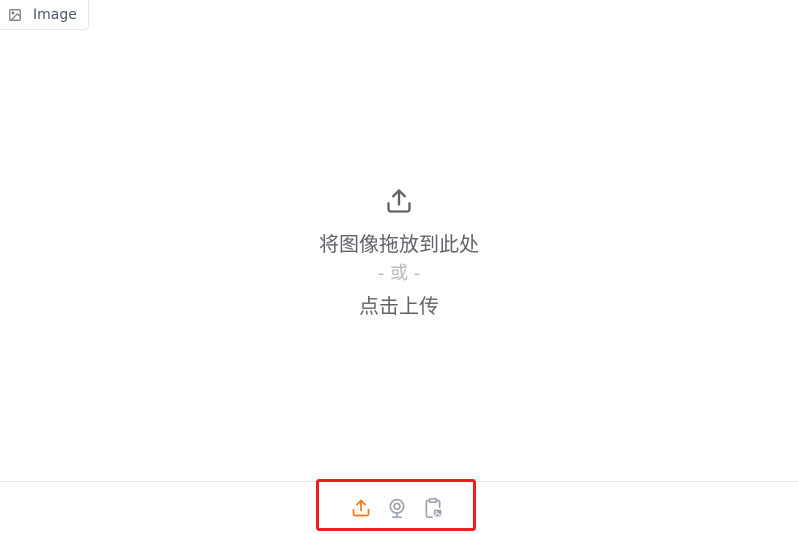 Image resolution: width=798 pixels, height=534 pixels. Describe the element at coordinates (55, 14) in the screenshot. I see `image-label-text: Image` at that location.